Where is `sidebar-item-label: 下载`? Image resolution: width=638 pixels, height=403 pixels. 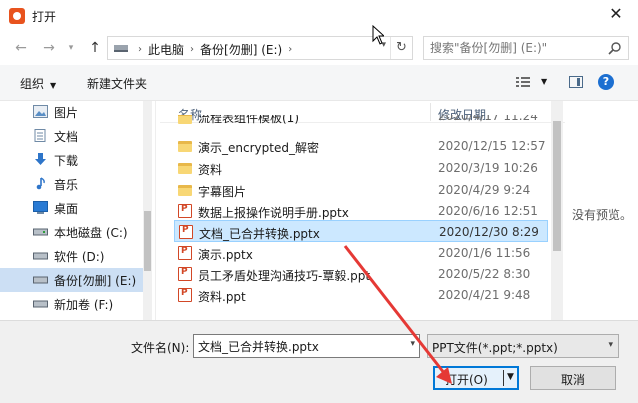
sidebar-item-label: 下载 is located at coordinates (66, 161).